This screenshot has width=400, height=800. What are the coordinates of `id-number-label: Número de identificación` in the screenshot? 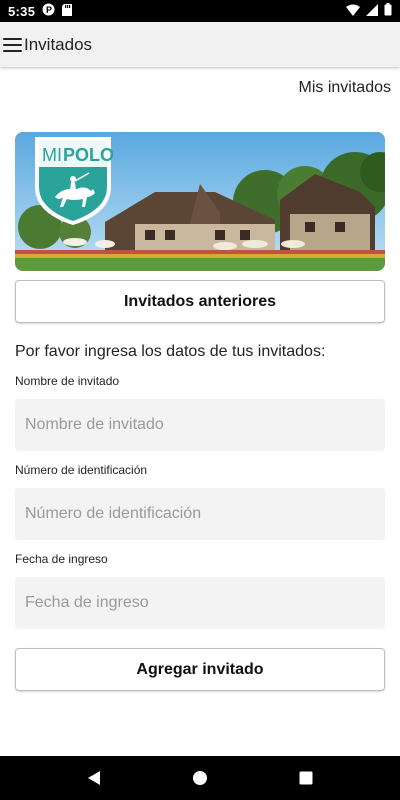 It's located at (81, 470).